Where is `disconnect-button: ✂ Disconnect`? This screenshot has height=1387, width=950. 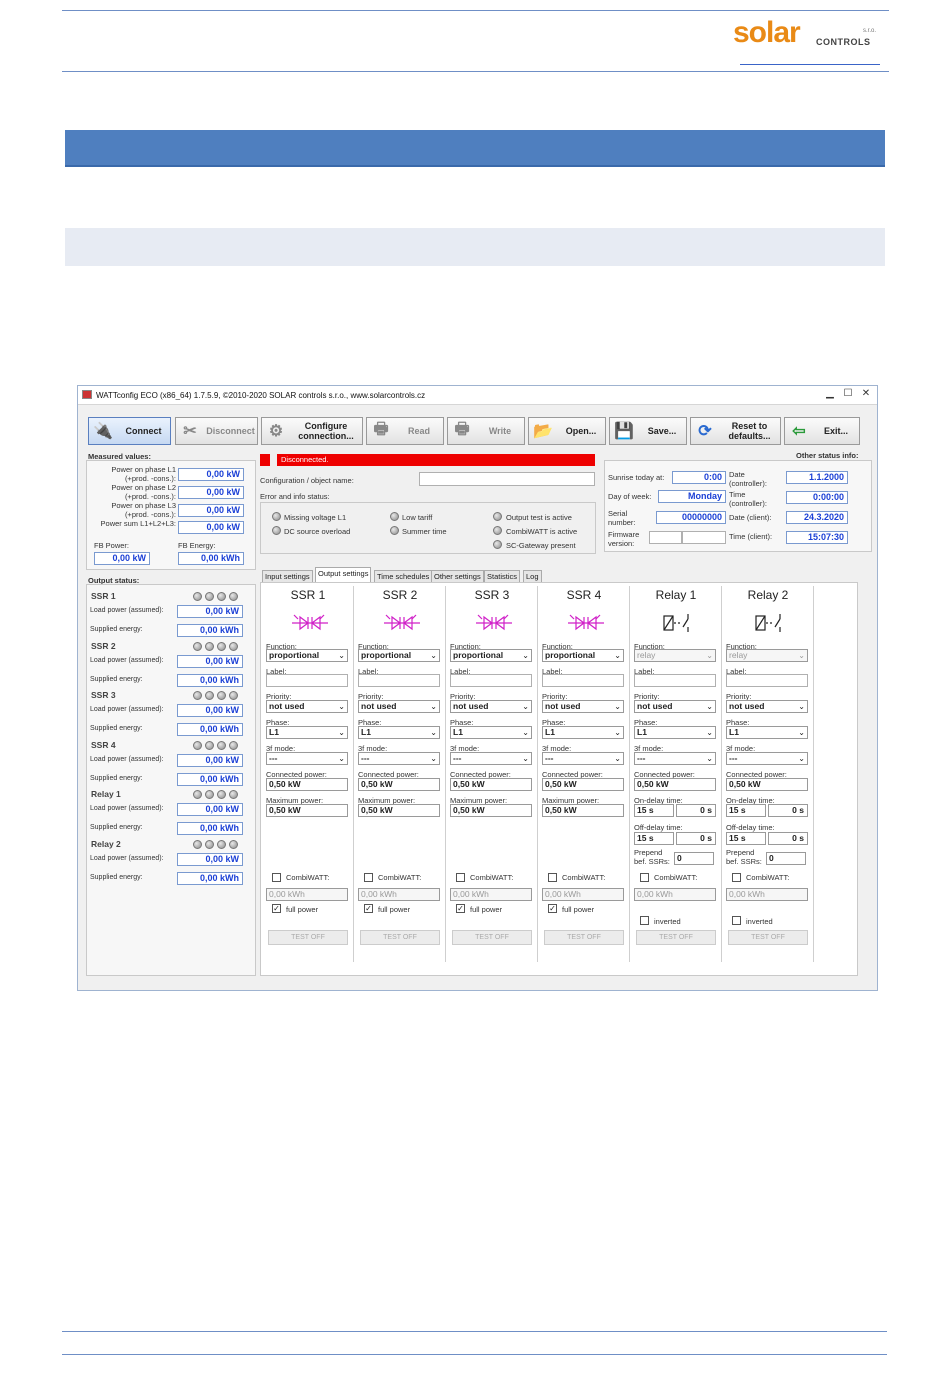 disconnect-button: ✂ Disconnect is located at coordinates (216, 431).